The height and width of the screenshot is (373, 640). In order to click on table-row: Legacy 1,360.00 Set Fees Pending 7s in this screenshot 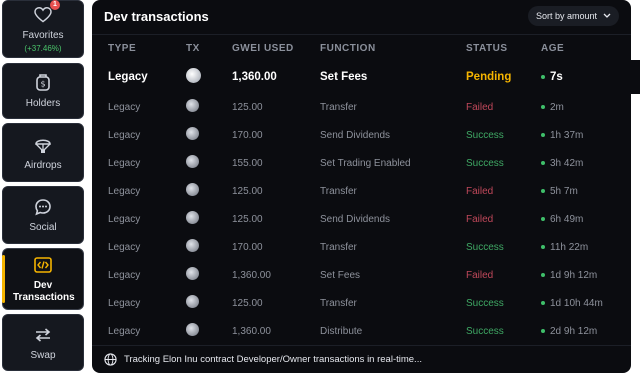, I will do `click(361, 77)`.